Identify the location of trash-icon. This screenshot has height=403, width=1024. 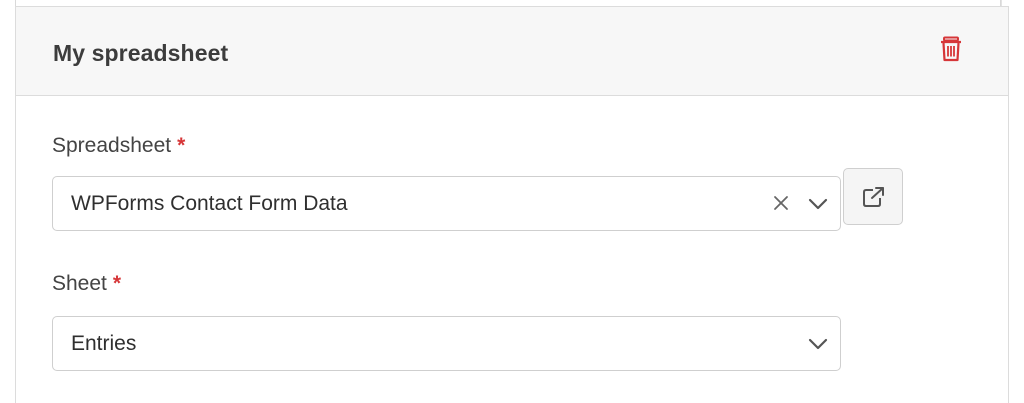
(951, 49).